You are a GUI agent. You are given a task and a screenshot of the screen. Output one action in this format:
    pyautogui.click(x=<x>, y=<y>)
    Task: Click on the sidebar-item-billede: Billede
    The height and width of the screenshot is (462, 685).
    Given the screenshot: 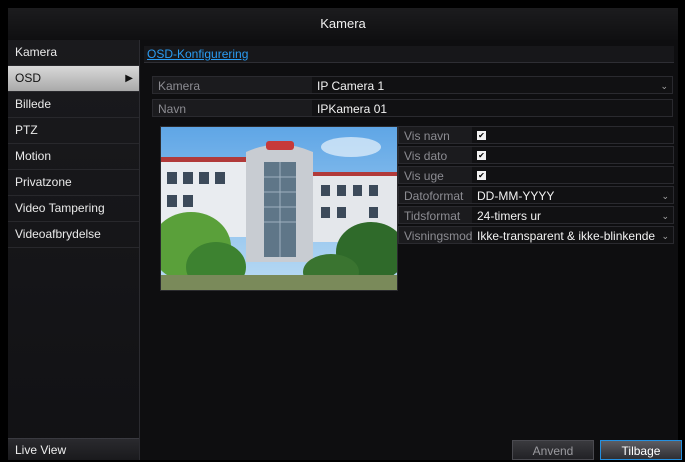 What is the action you would take?
    pyautogui.click(x=73, y=105)
    